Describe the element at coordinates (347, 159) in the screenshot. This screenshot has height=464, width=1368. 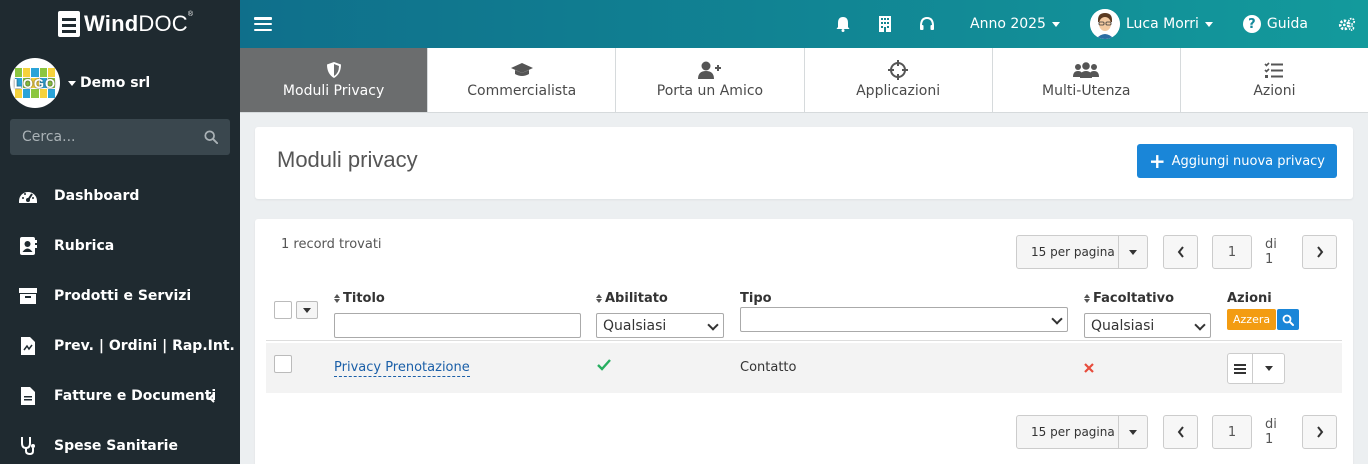
I see `page-title: Moduli privacy` at that location.